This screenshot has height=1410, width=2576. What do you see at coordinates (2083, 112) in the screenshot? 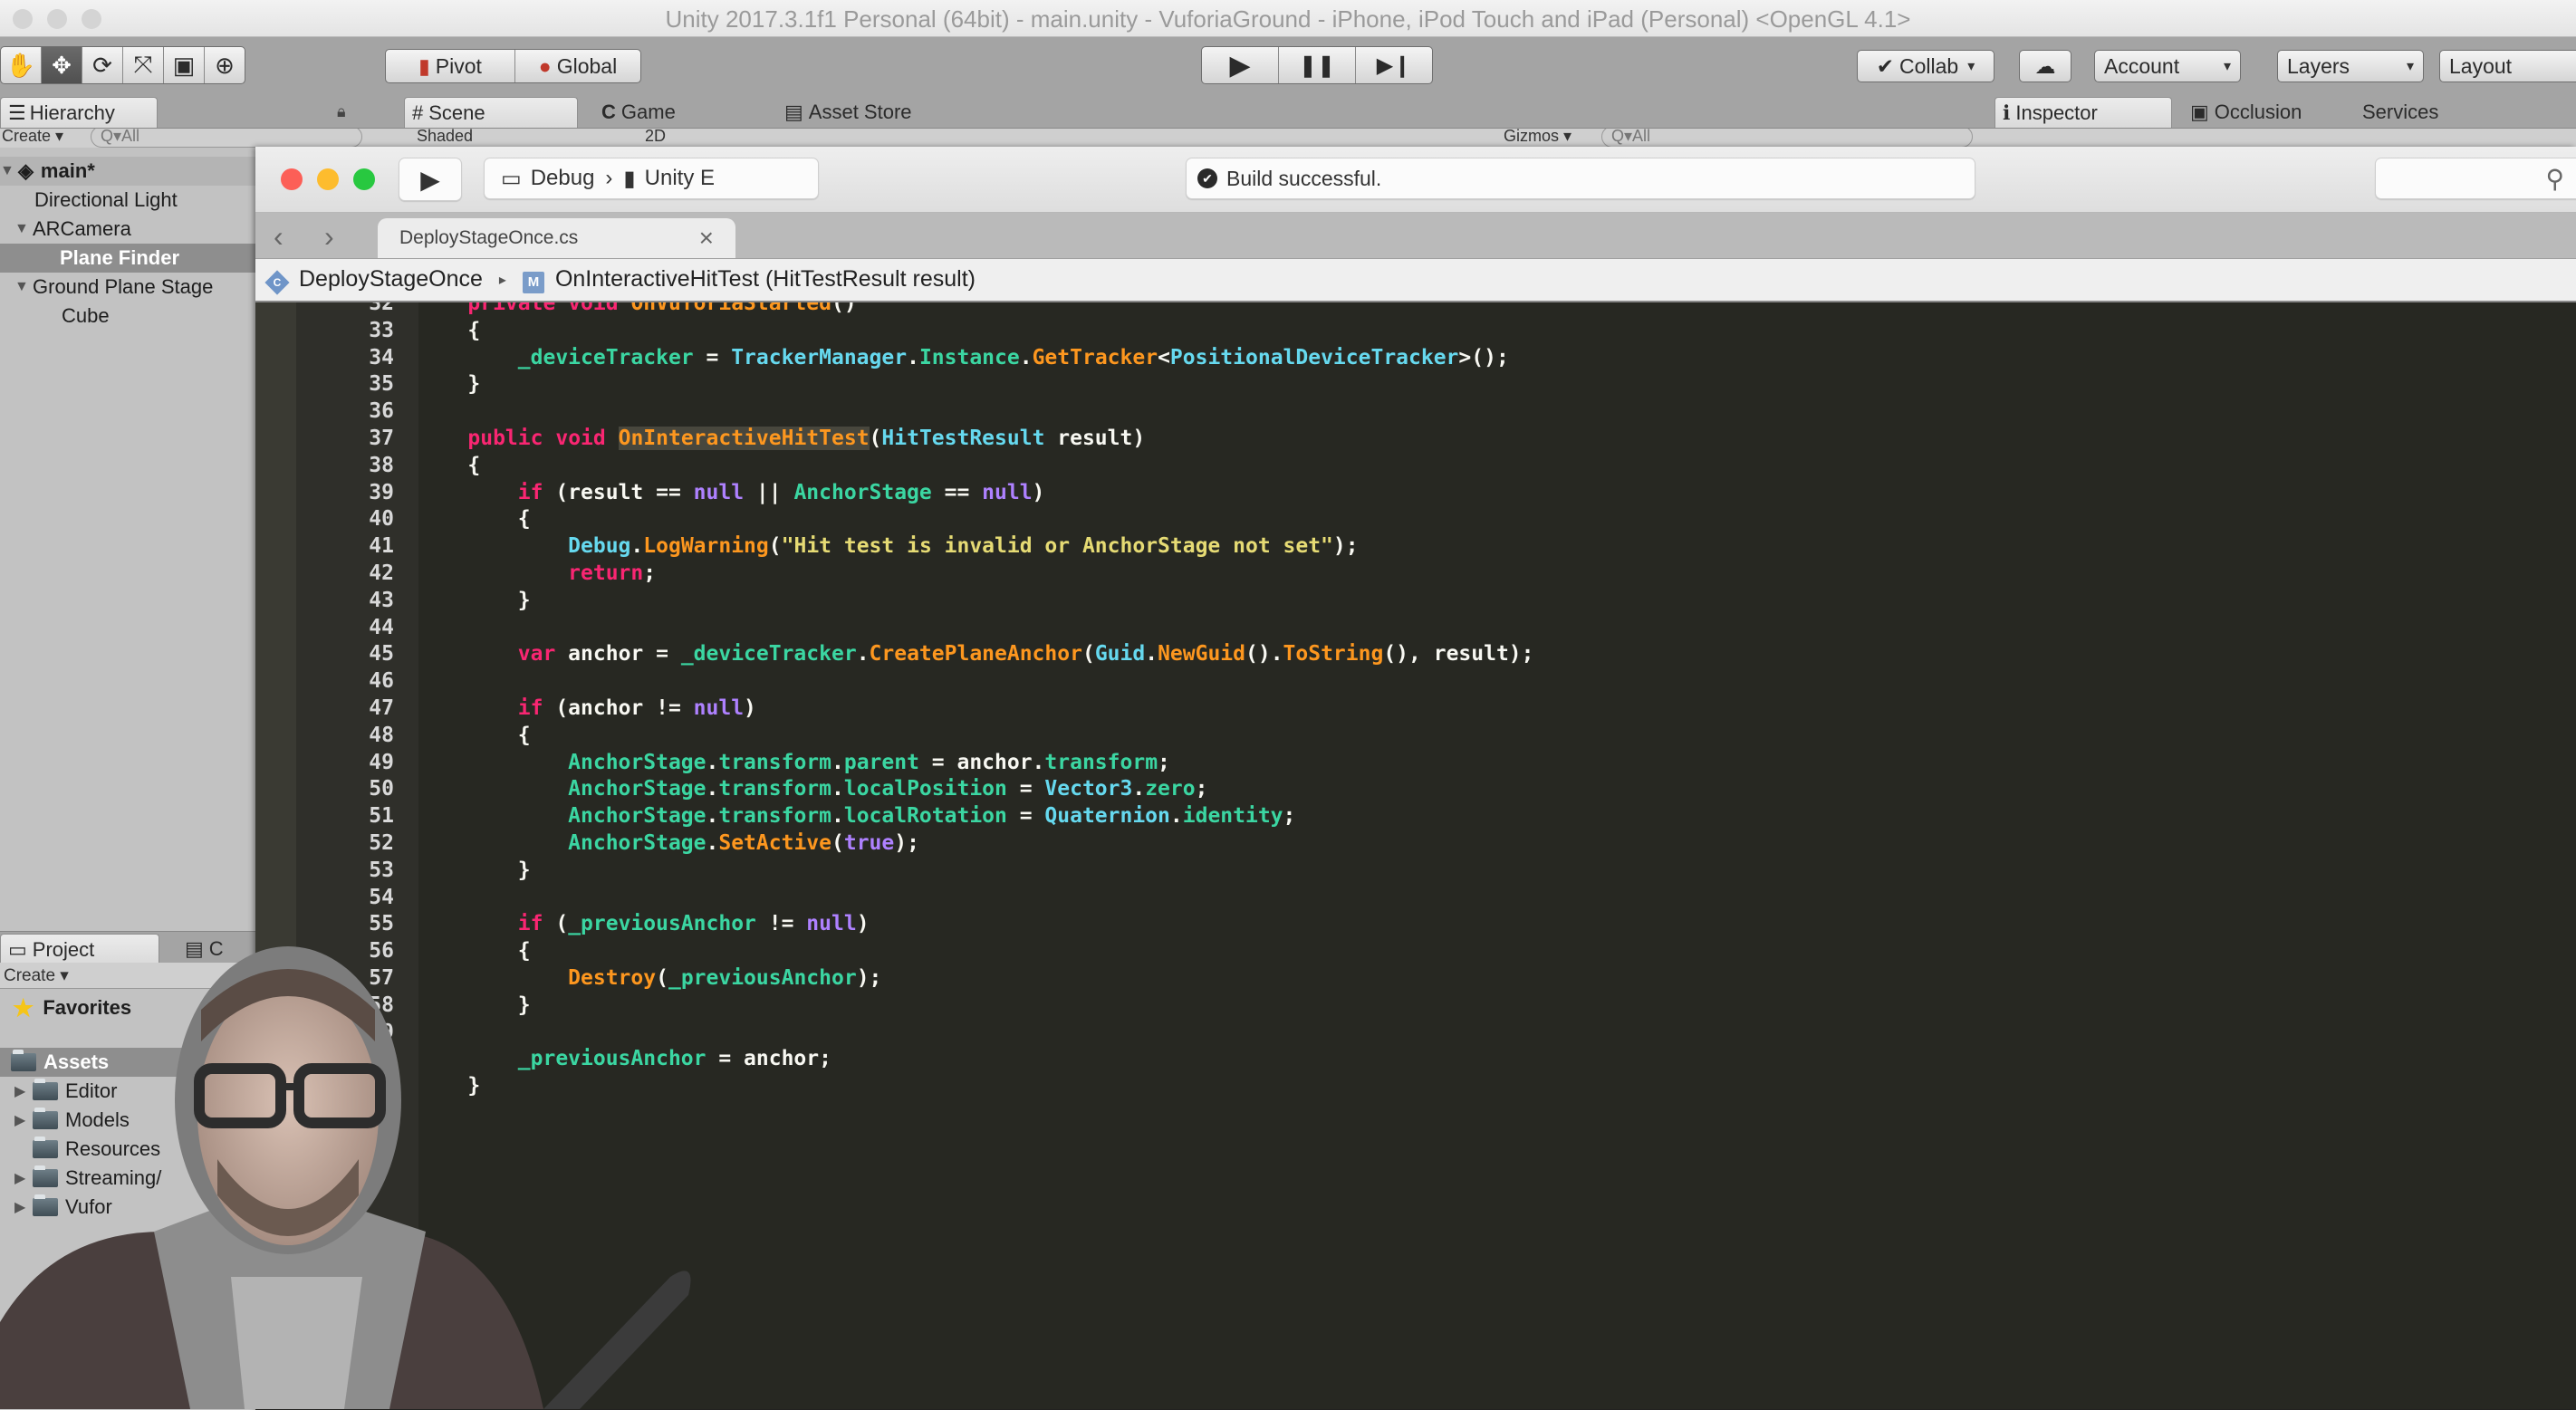
I see `tab-inspector: ℹ Inspector` at bounding box center [2083, 112].